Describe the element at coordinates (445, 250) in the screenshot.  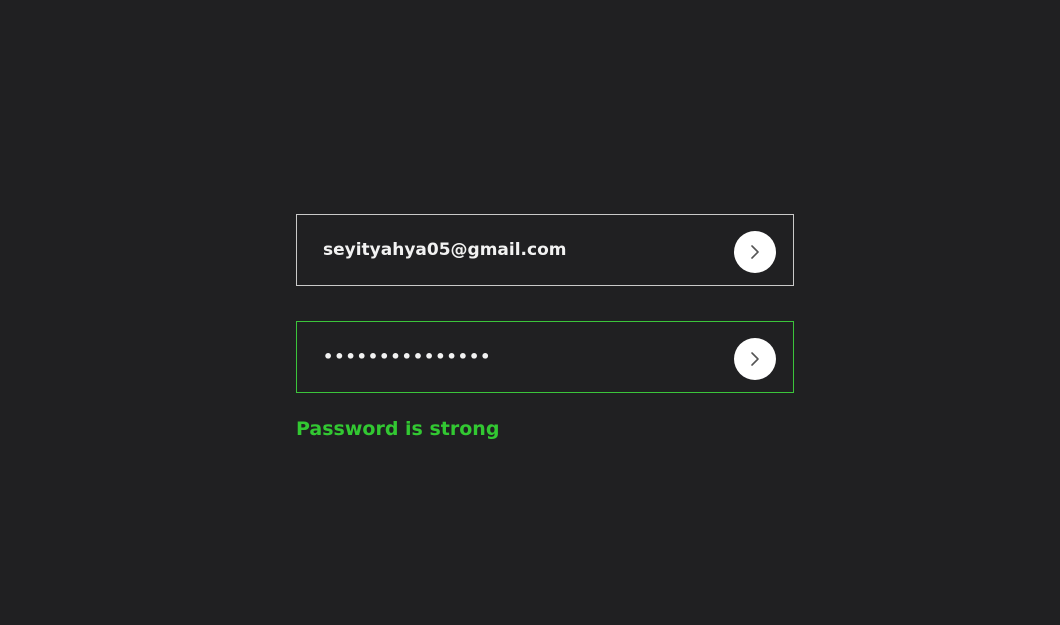
I see `email-value: seyityahya05@gmail.com` at that location.